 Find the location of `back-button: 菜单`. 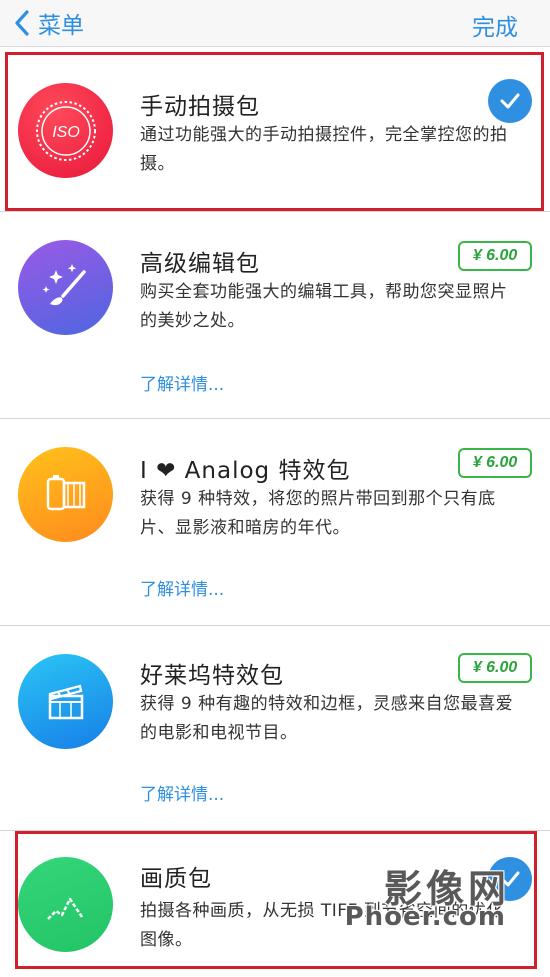

back-button: 菜单 is located at coordinates (48, 23).